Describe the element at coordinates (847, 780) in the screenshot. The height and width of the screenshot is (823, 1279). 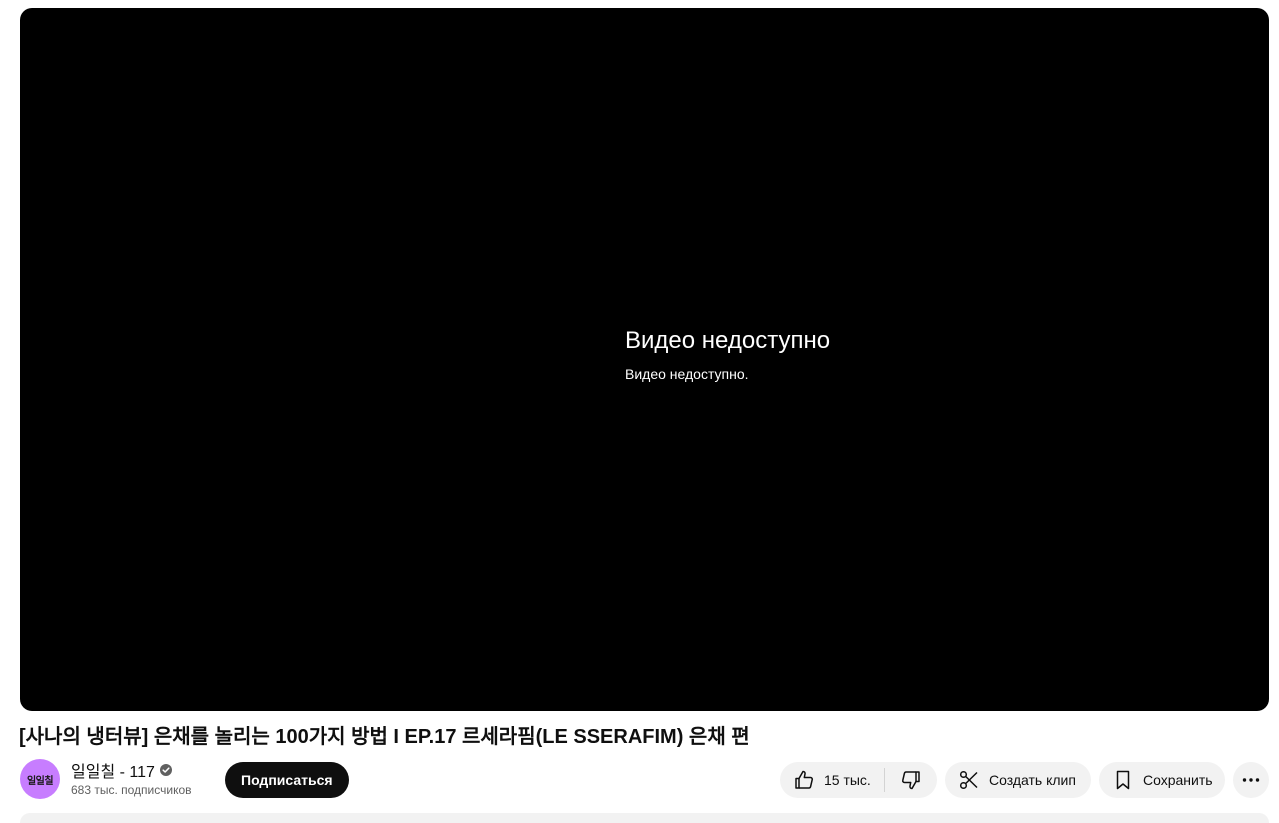
I see `like-count: 15 тыс.` at that location.